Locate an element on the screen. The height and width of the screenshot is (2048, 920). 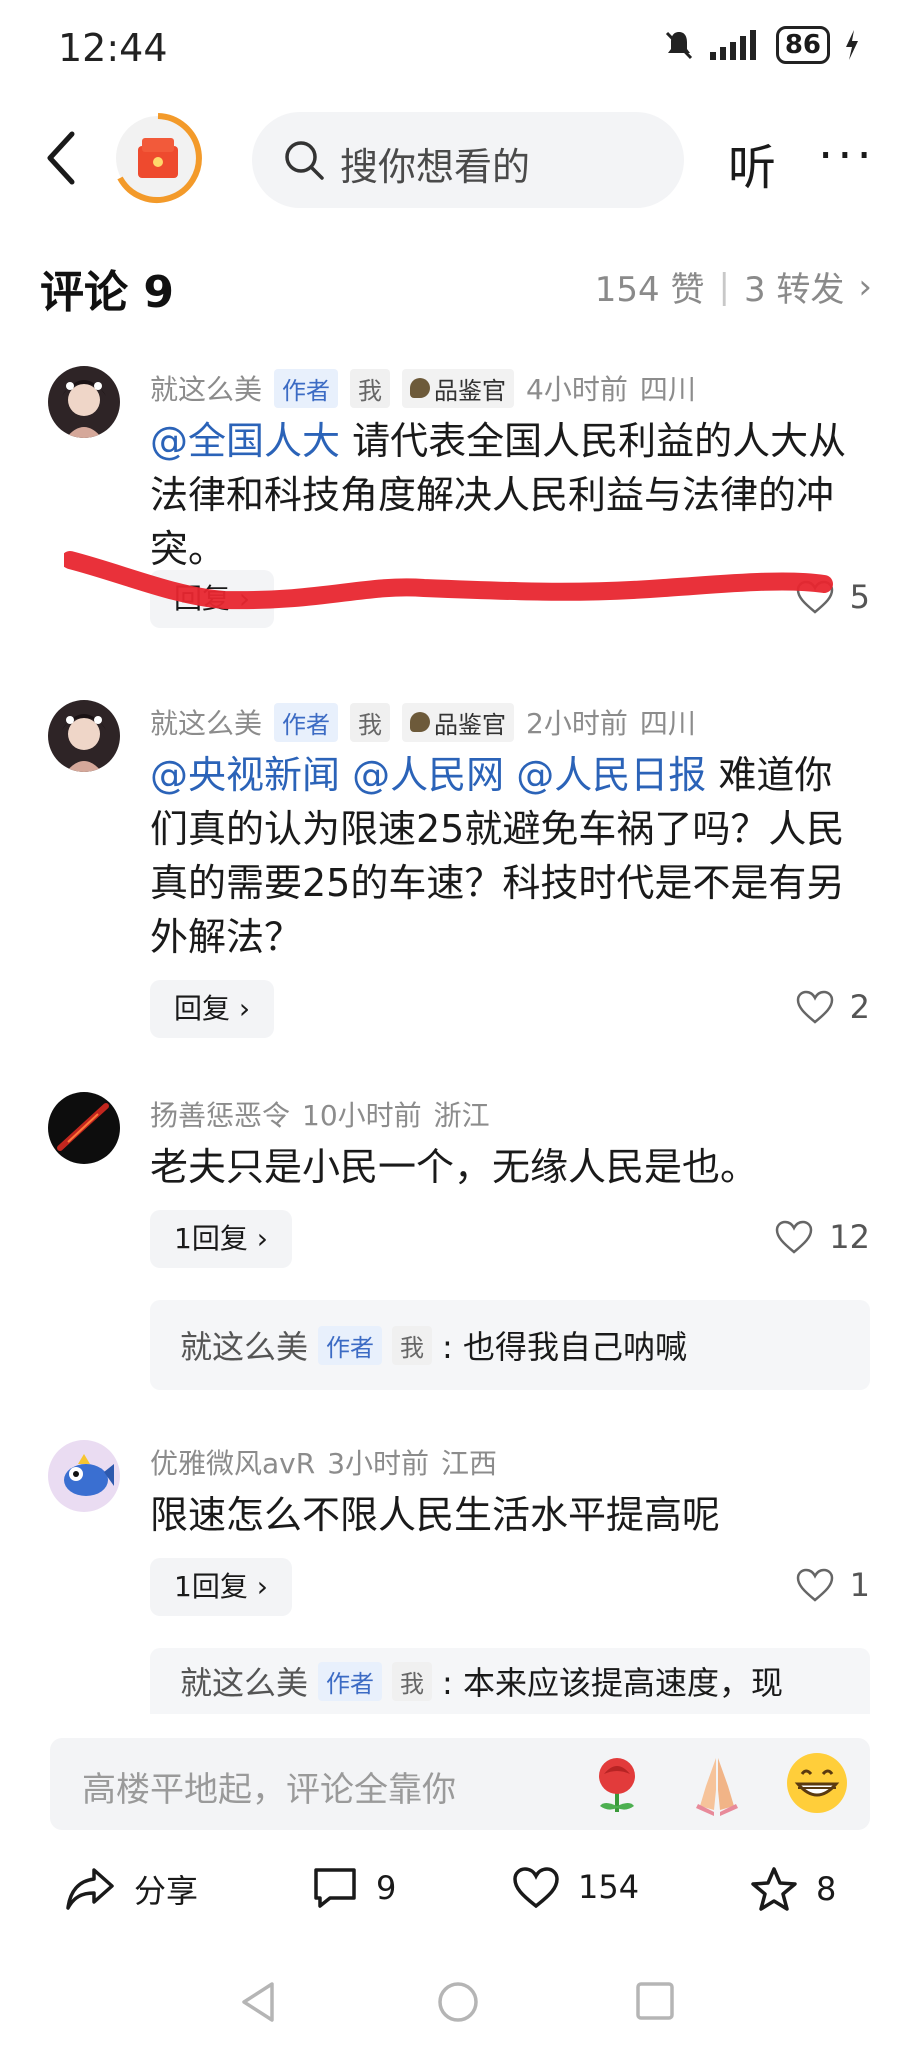
share-icon is located at coordinates (90, 1889).